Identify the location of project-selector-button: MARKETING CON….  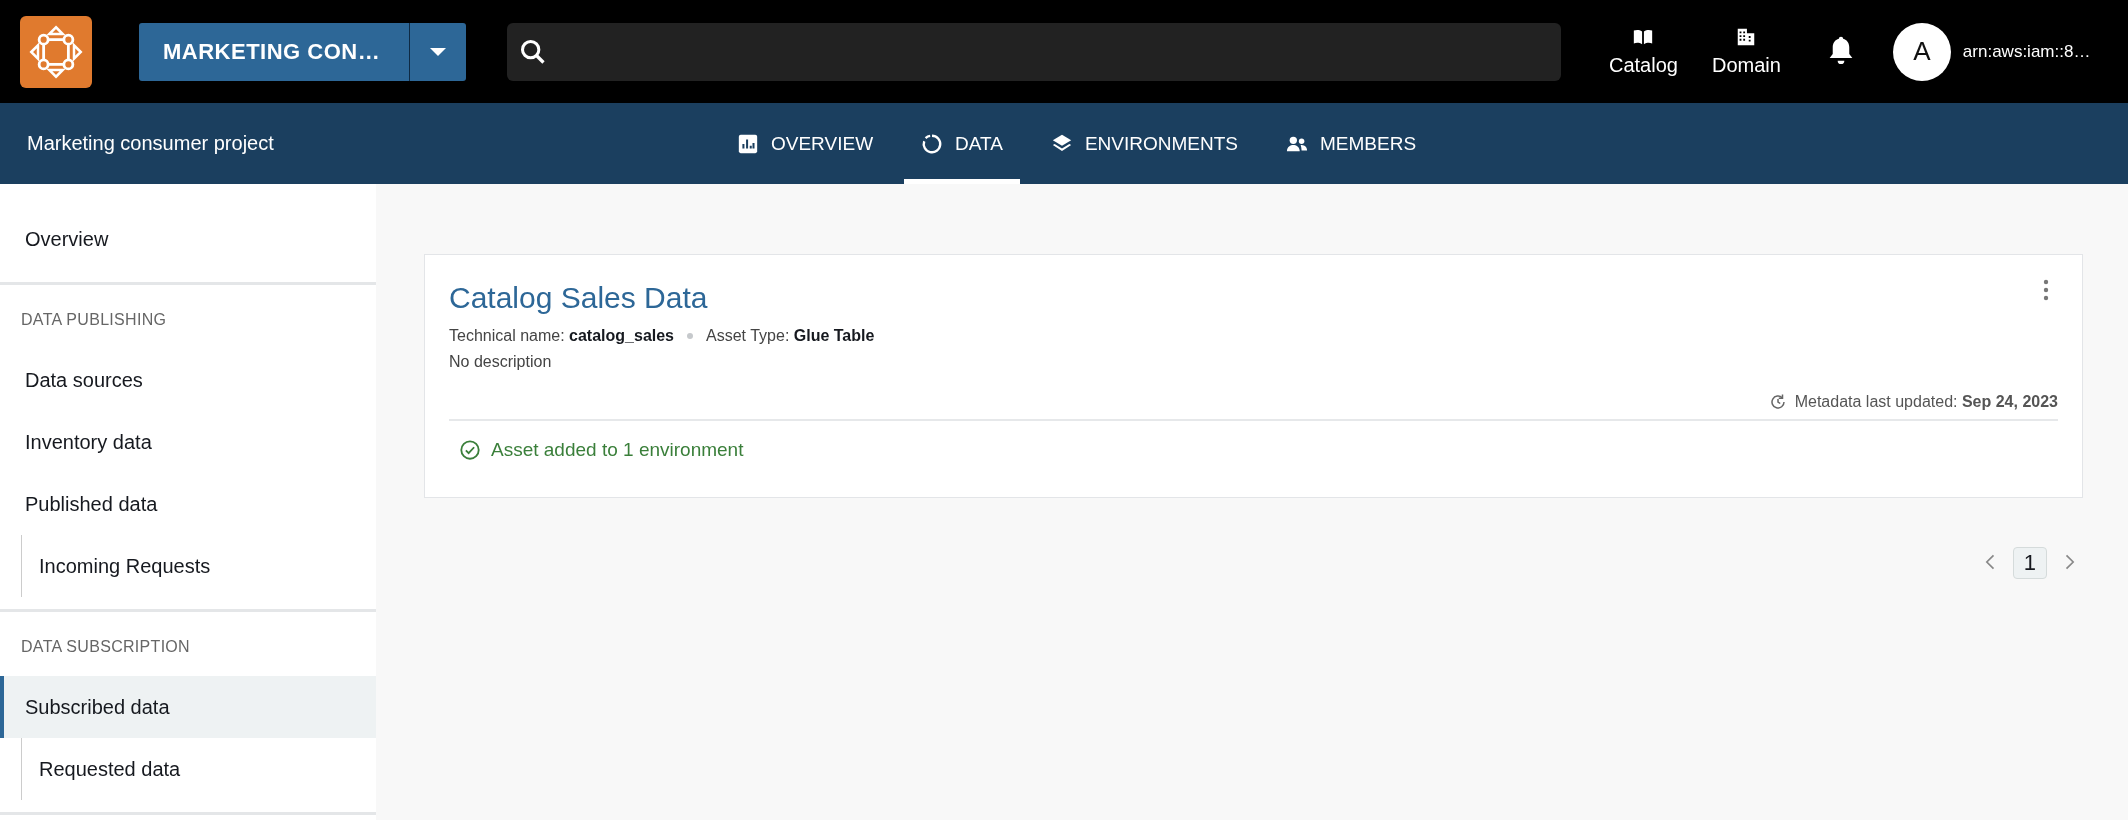
(274, 51).